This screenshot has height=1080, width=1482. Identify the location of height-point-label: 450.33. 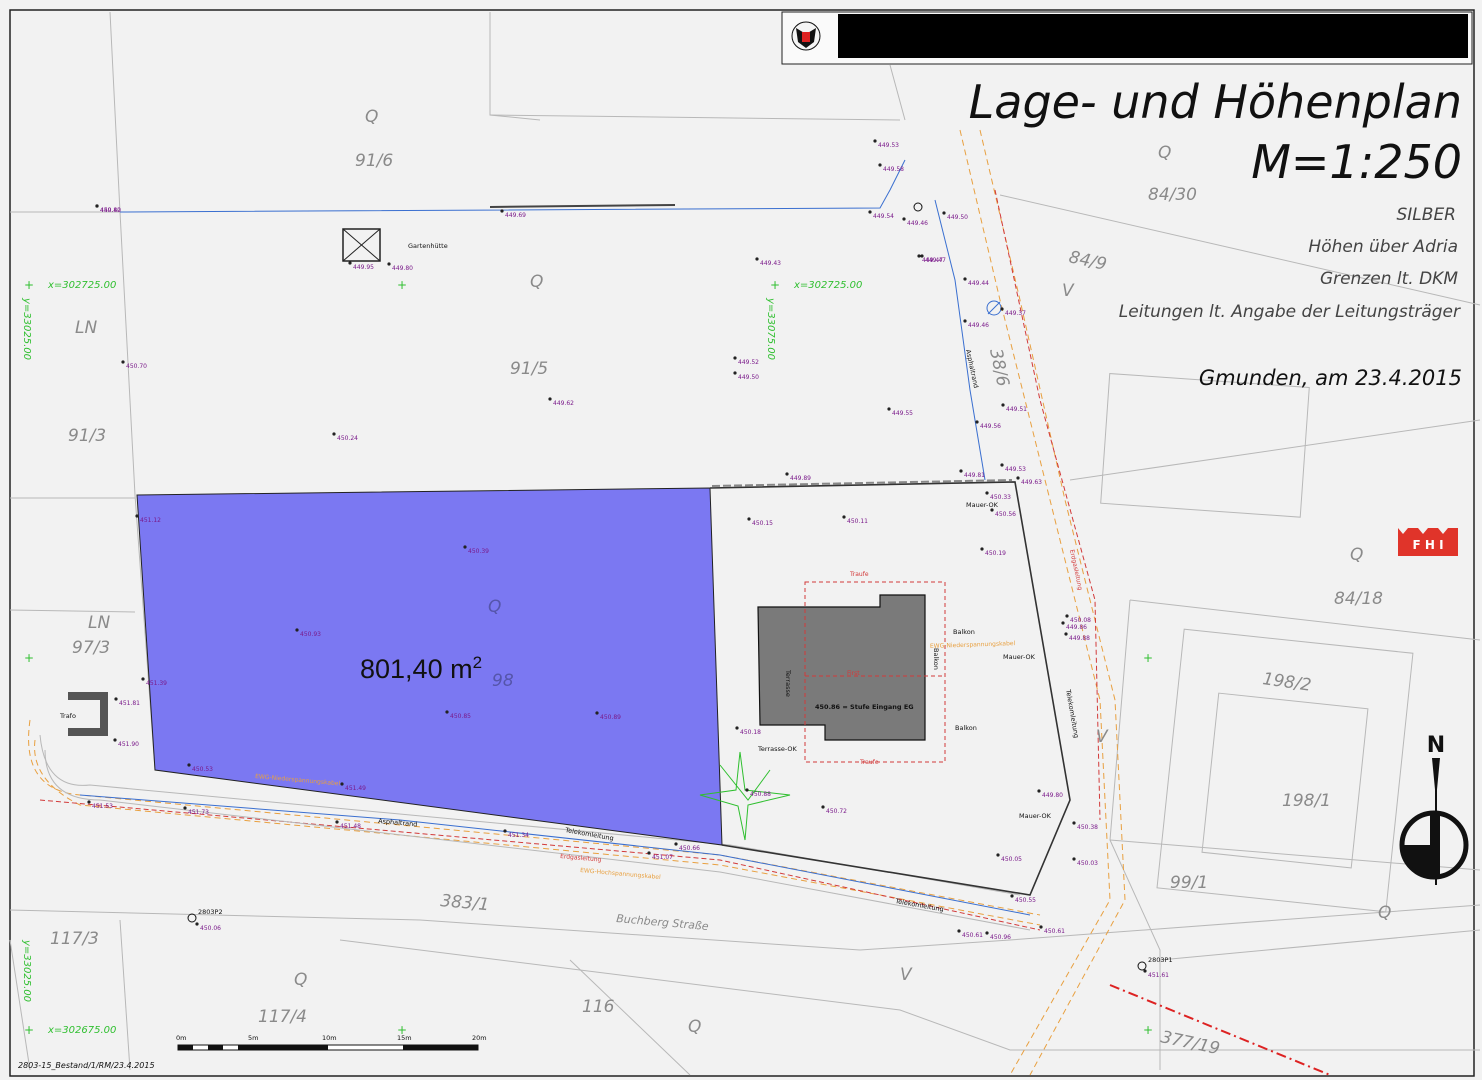
(1000, 497).